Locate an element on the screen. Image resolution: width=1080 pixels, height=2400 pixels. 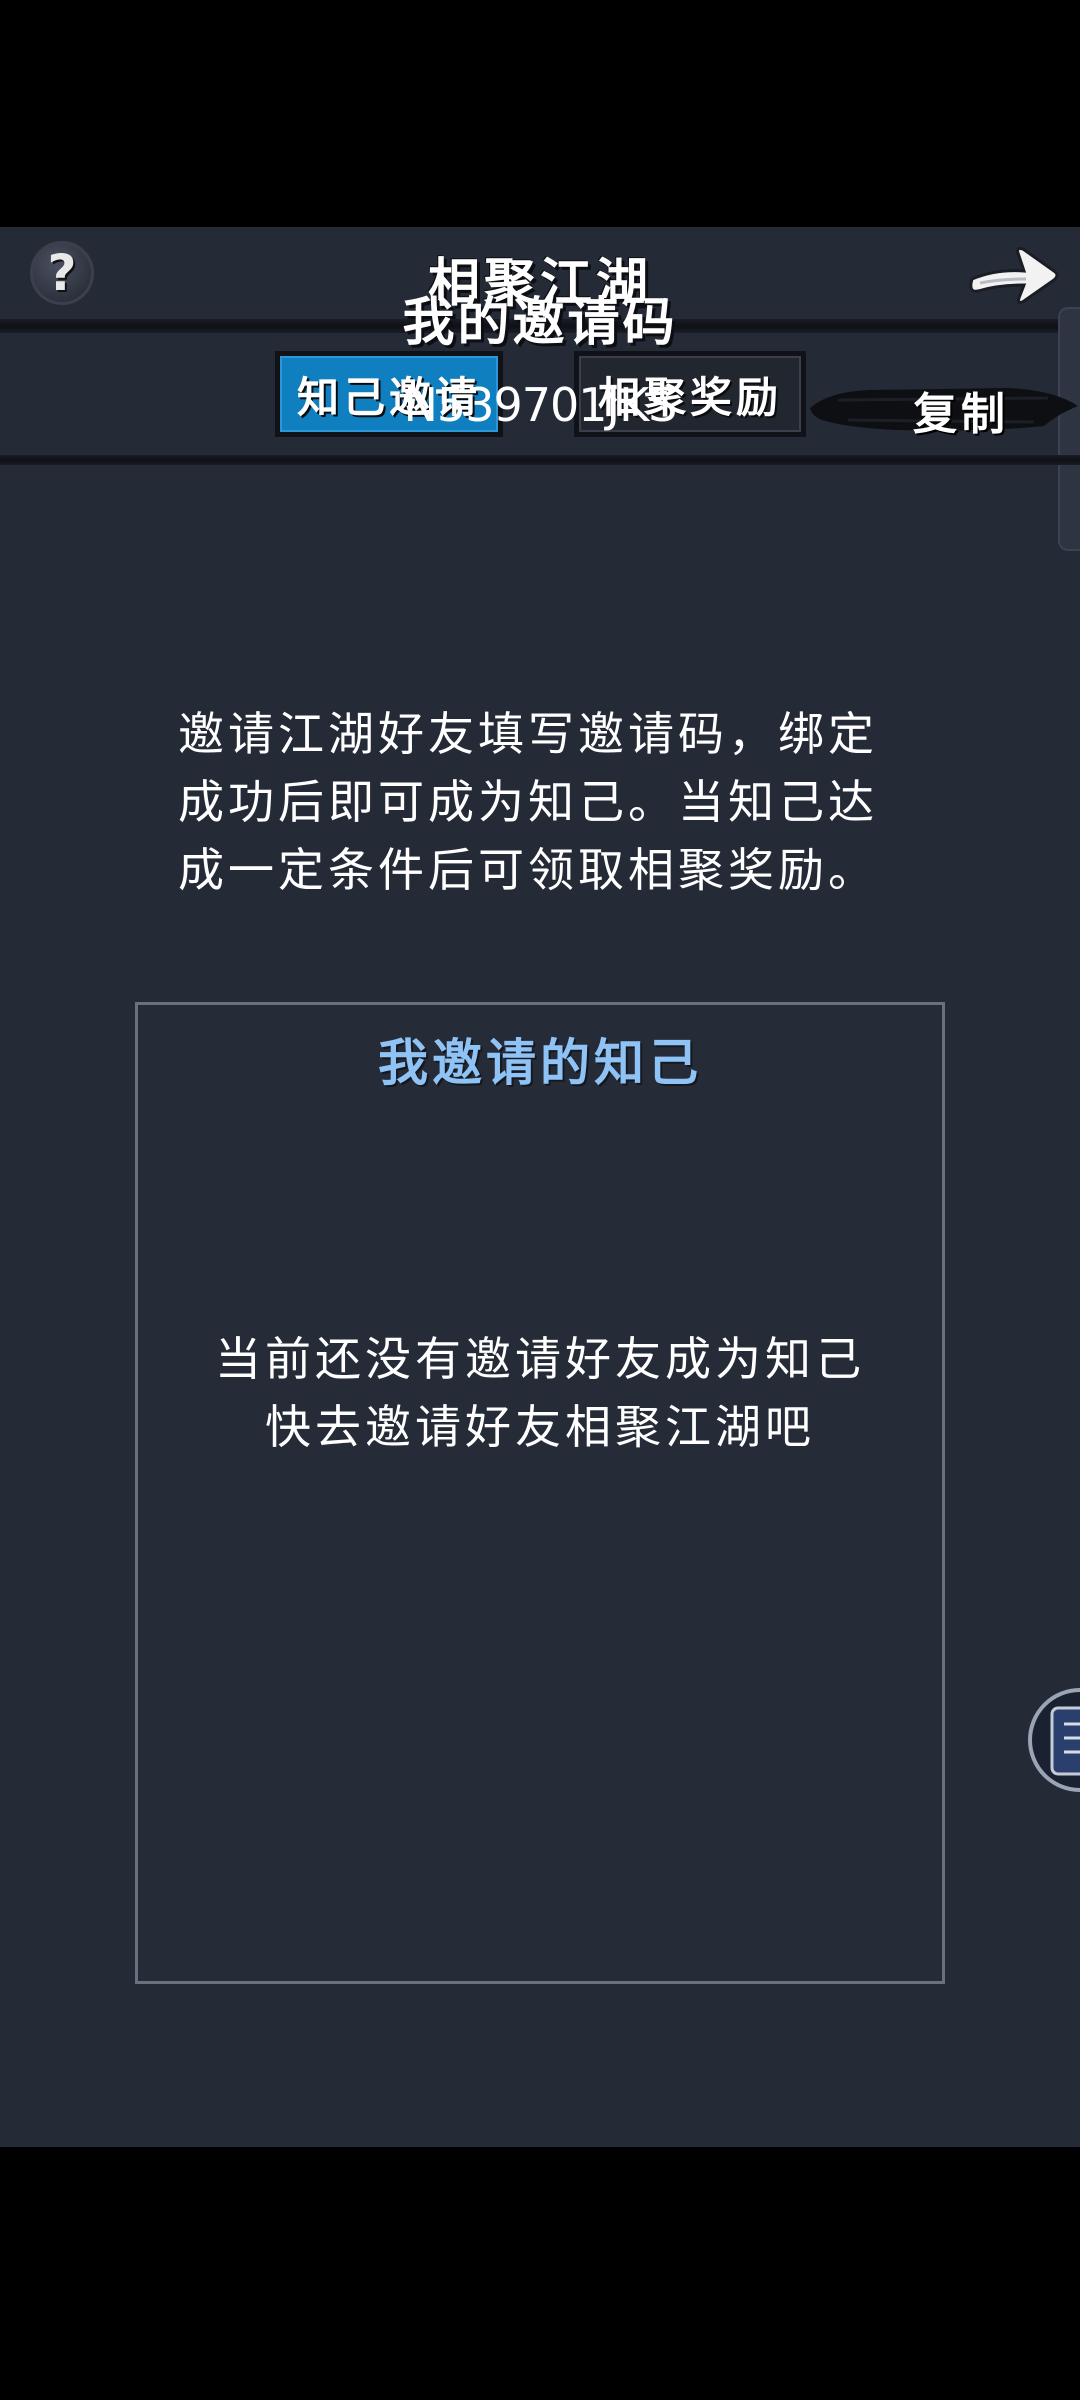
empty-state-message: 当前还没有邀请好友成为知己 快去邀请好友相聚江湖吧 is located at coordinates (540, 1393).